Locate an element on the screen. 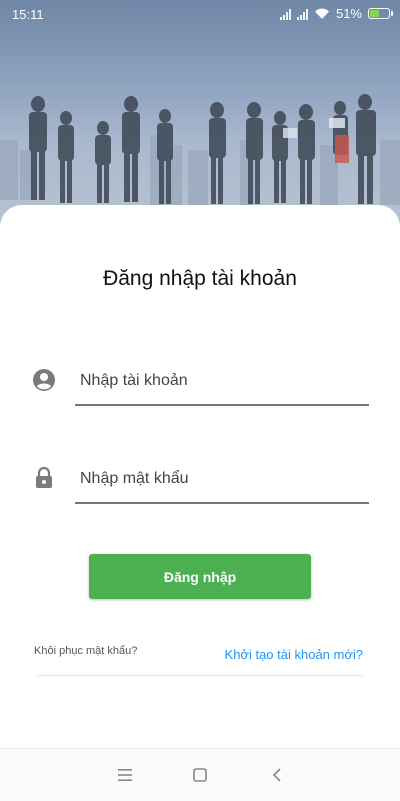 This screenshot has width=400, height=801. back-button is located at coordinates (277, 775).